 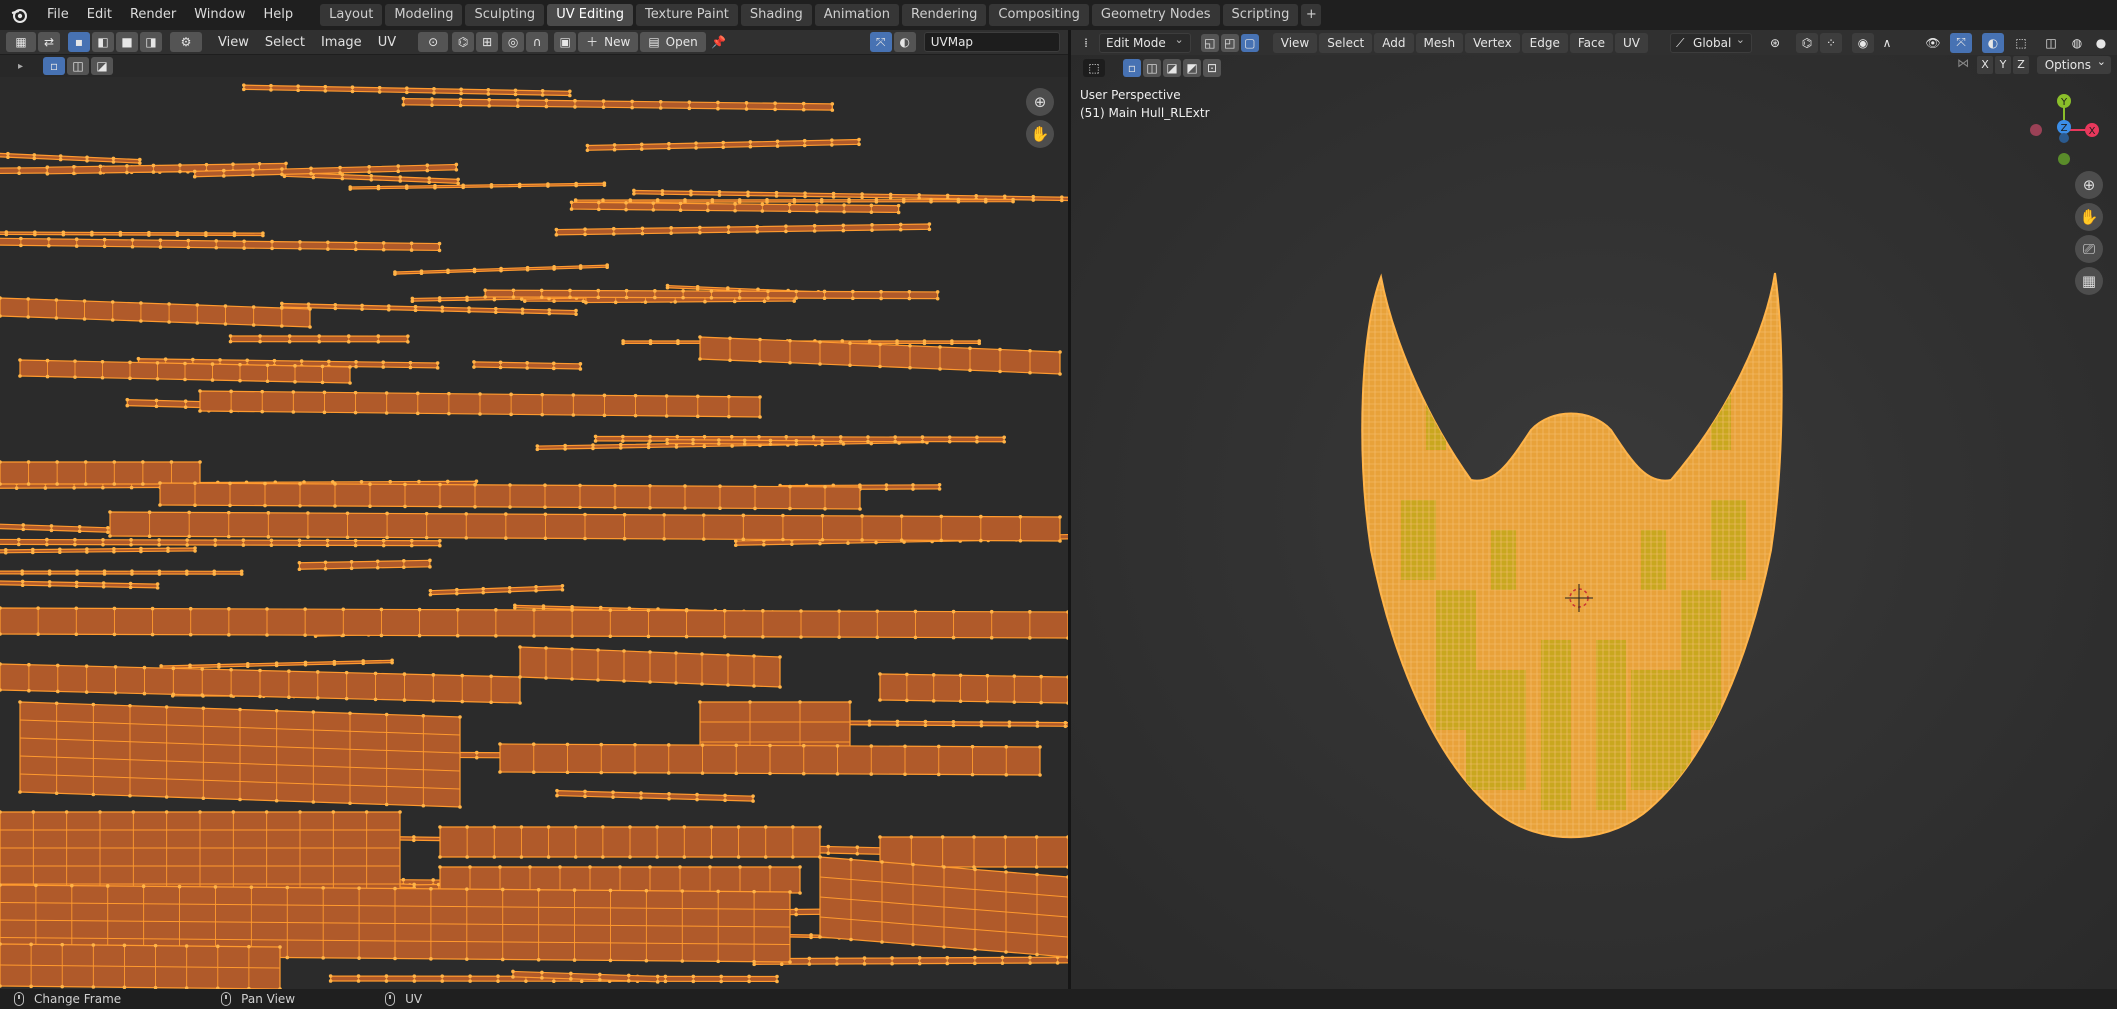 I want to click on options-dropdown: Options, so click(x=2073, y=63).